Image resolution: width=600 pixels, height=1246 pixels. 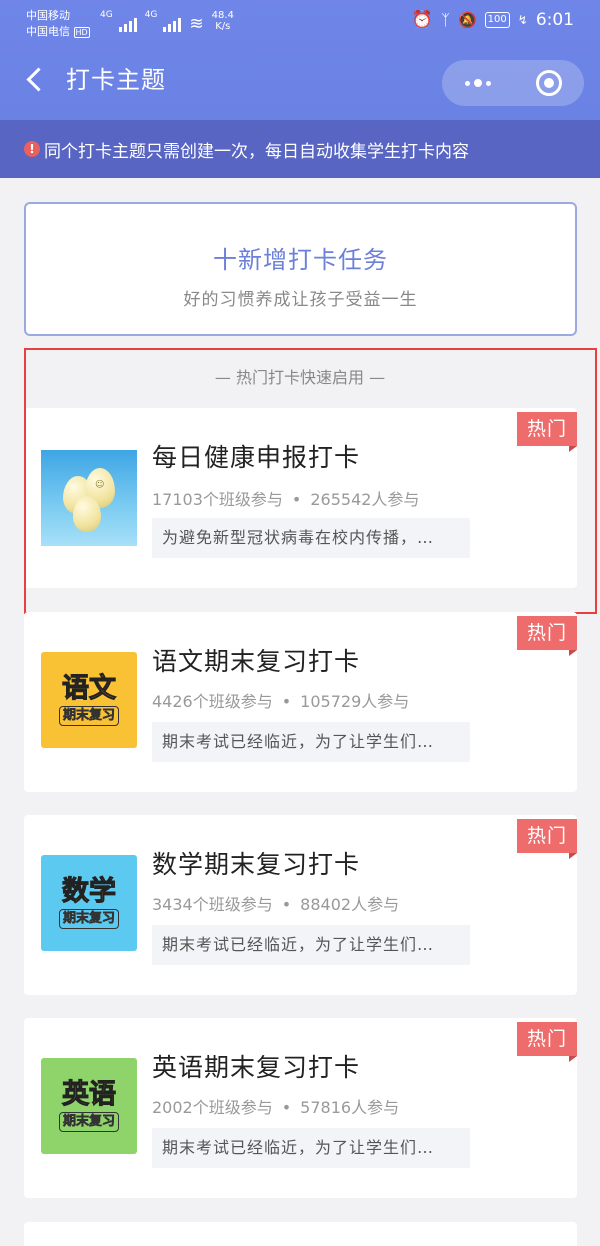 What do you see at coordinates (300, 85) in the screenshot?
I see `nav-bar: 打卡主题` at bounding box center [300, 85].